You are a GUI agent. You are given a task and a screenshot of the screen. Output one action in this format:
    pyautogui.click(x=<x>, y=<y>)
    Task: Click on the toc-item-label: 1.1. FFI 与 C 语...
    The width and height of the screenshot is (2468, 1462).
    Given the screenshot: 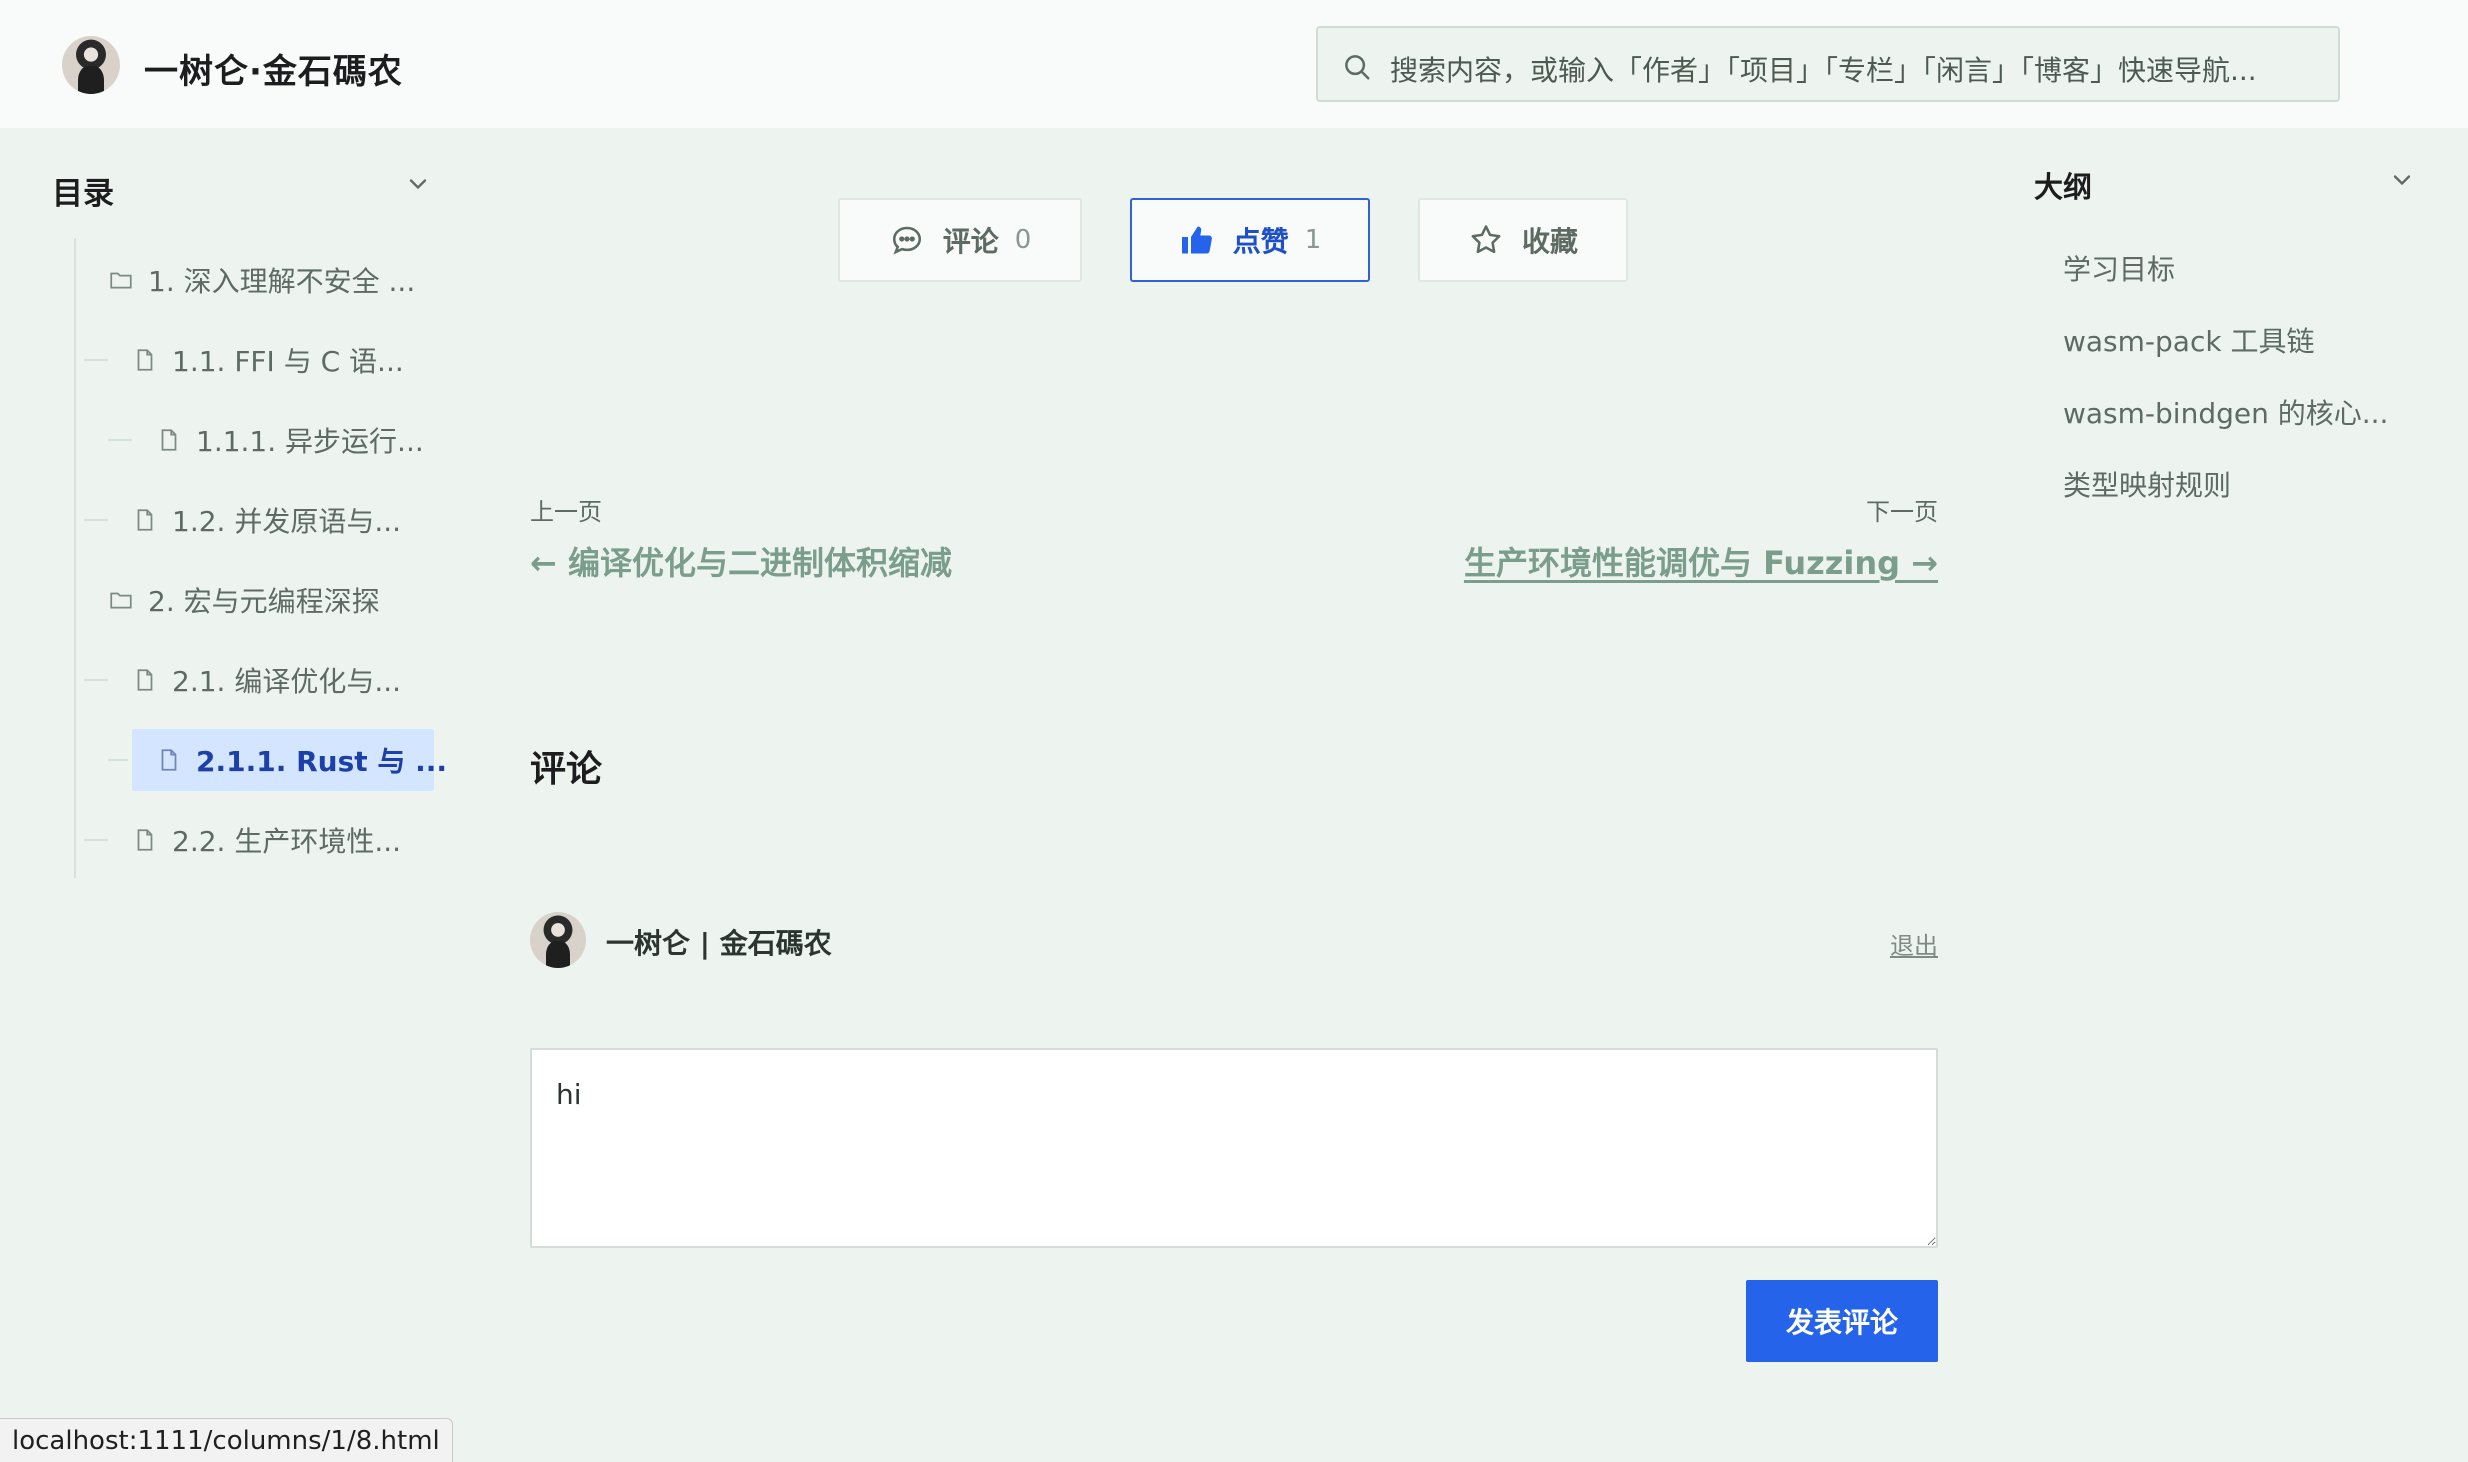 What is the action you would take?
    pyautogui.click(x=288, y=361)
    